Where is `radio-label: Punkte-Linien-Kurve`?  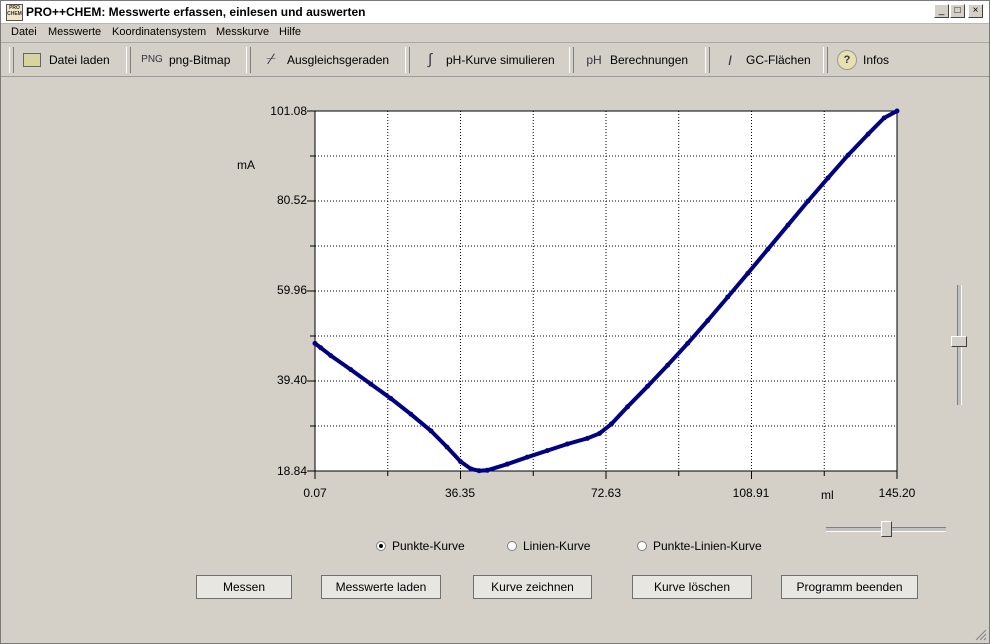 radio-label: Punkte-Linien-Kurve is located at coordinates (707, 546).